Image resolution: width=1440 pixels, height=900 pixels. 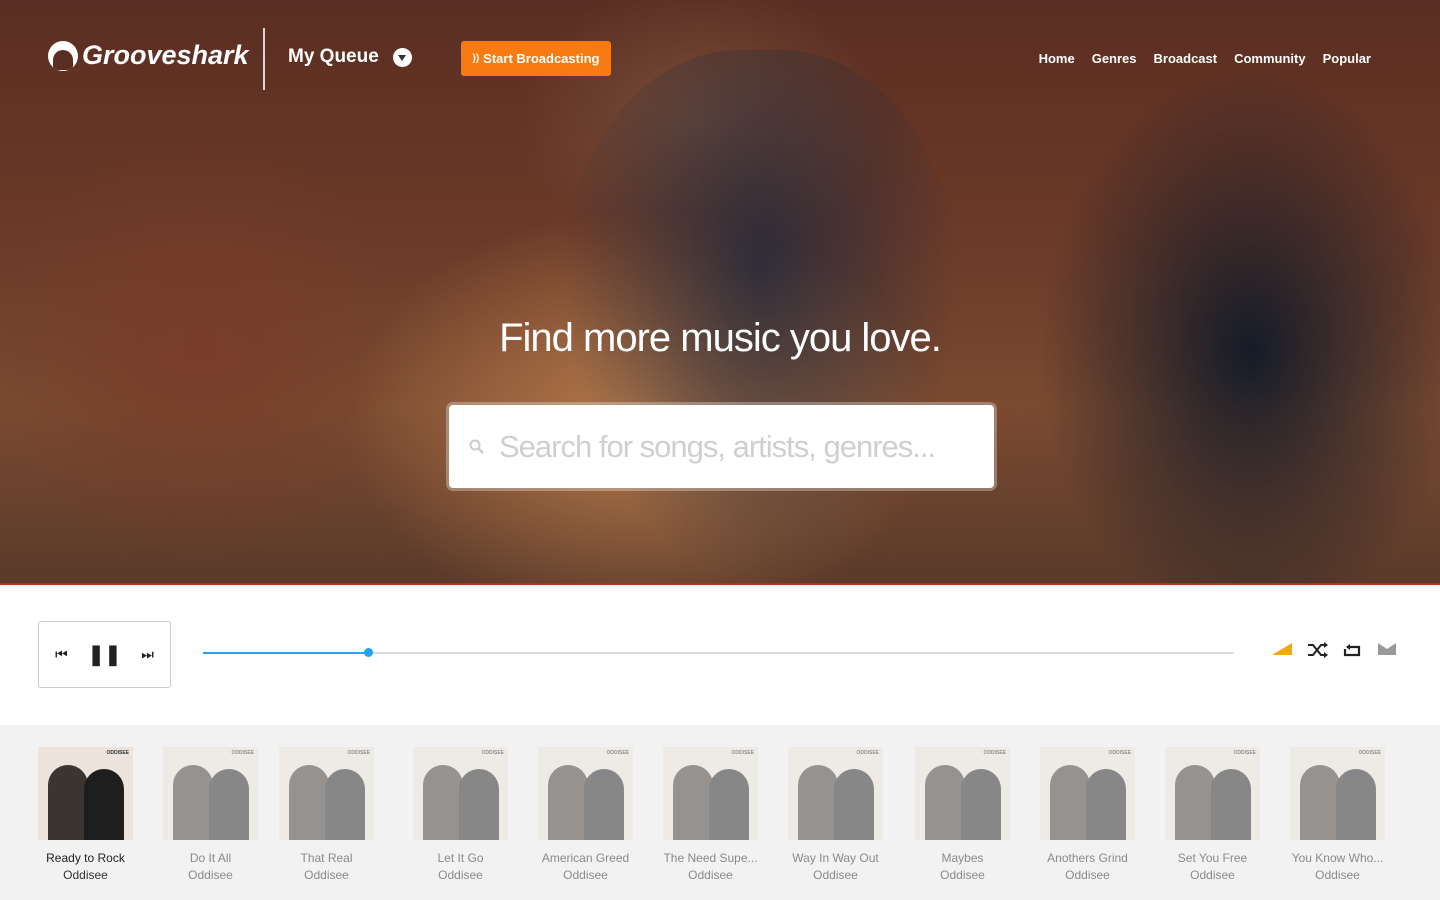 I want to click on search-icon, so click(x=476, y=446).